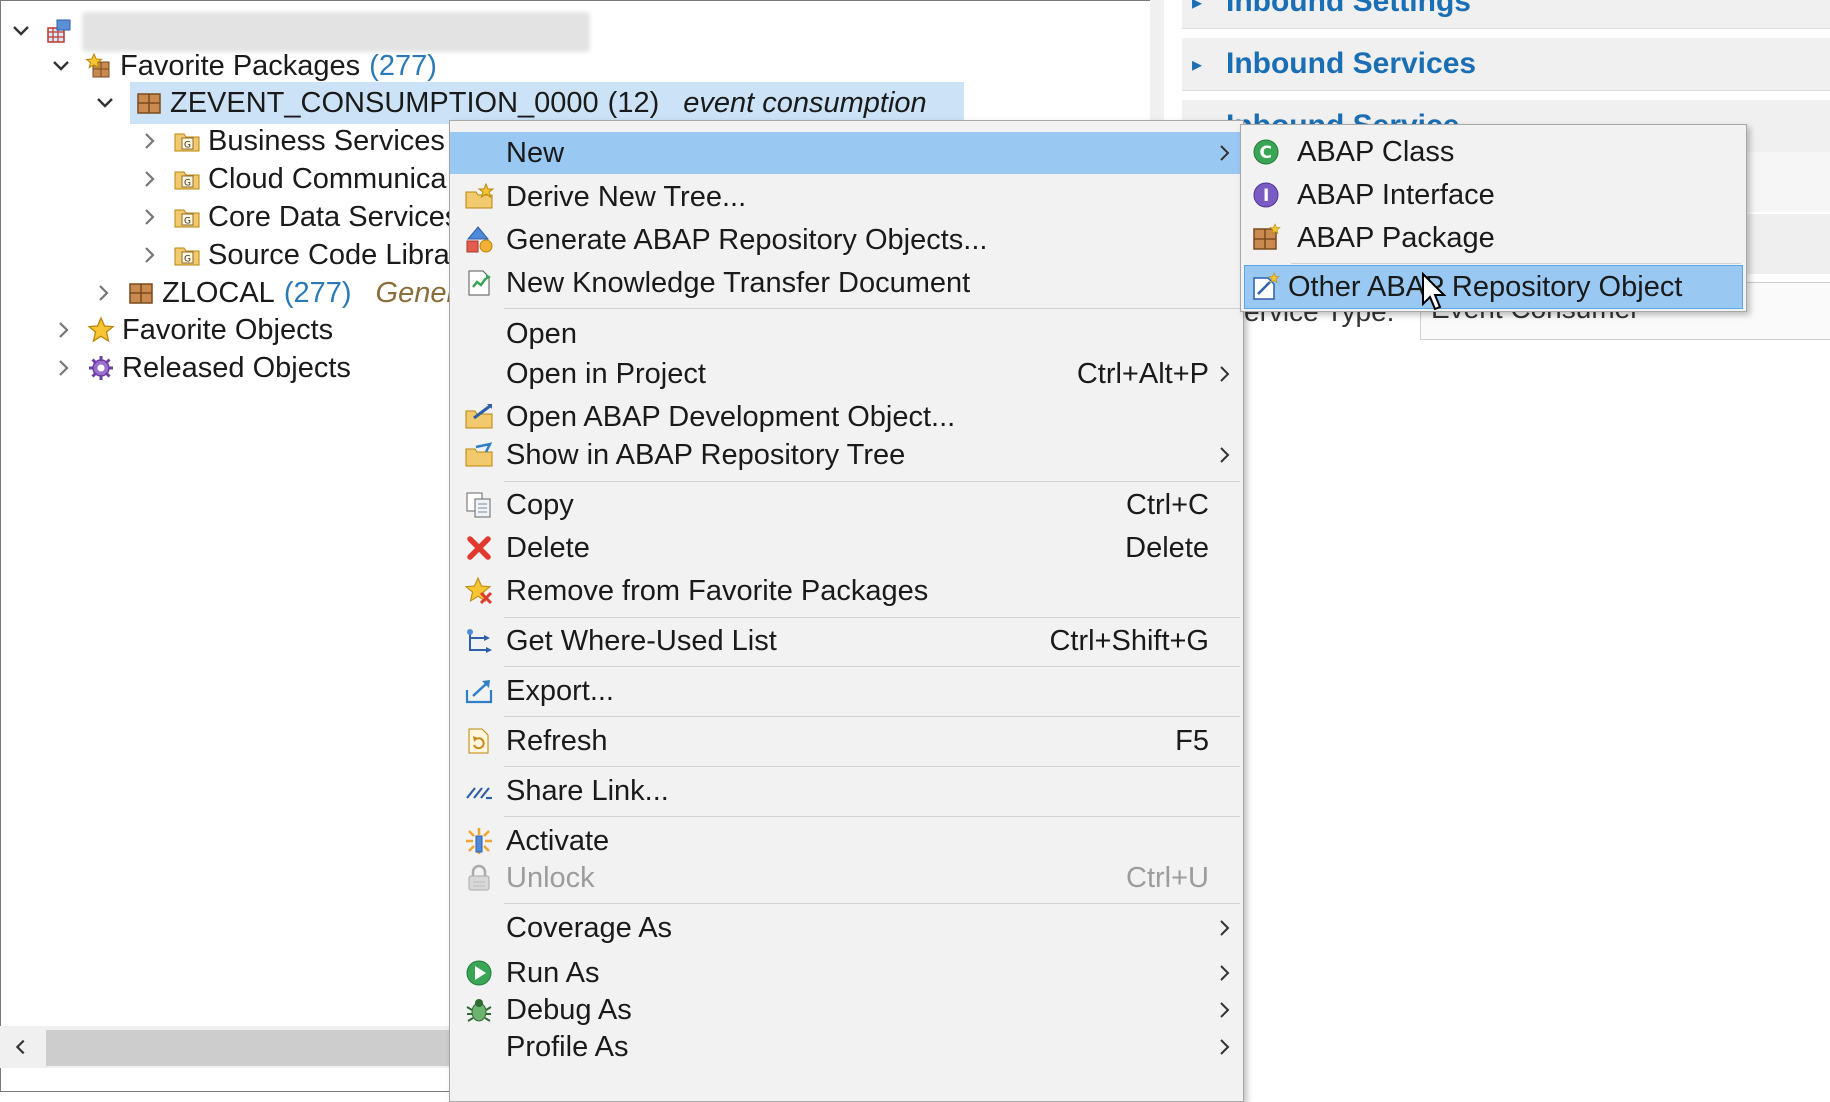 The width and height of the screenshot is (1830, 1102). Describe the element at coordinates (1266, 238) in the screenshot. I see `abap-package-icon` at that location.